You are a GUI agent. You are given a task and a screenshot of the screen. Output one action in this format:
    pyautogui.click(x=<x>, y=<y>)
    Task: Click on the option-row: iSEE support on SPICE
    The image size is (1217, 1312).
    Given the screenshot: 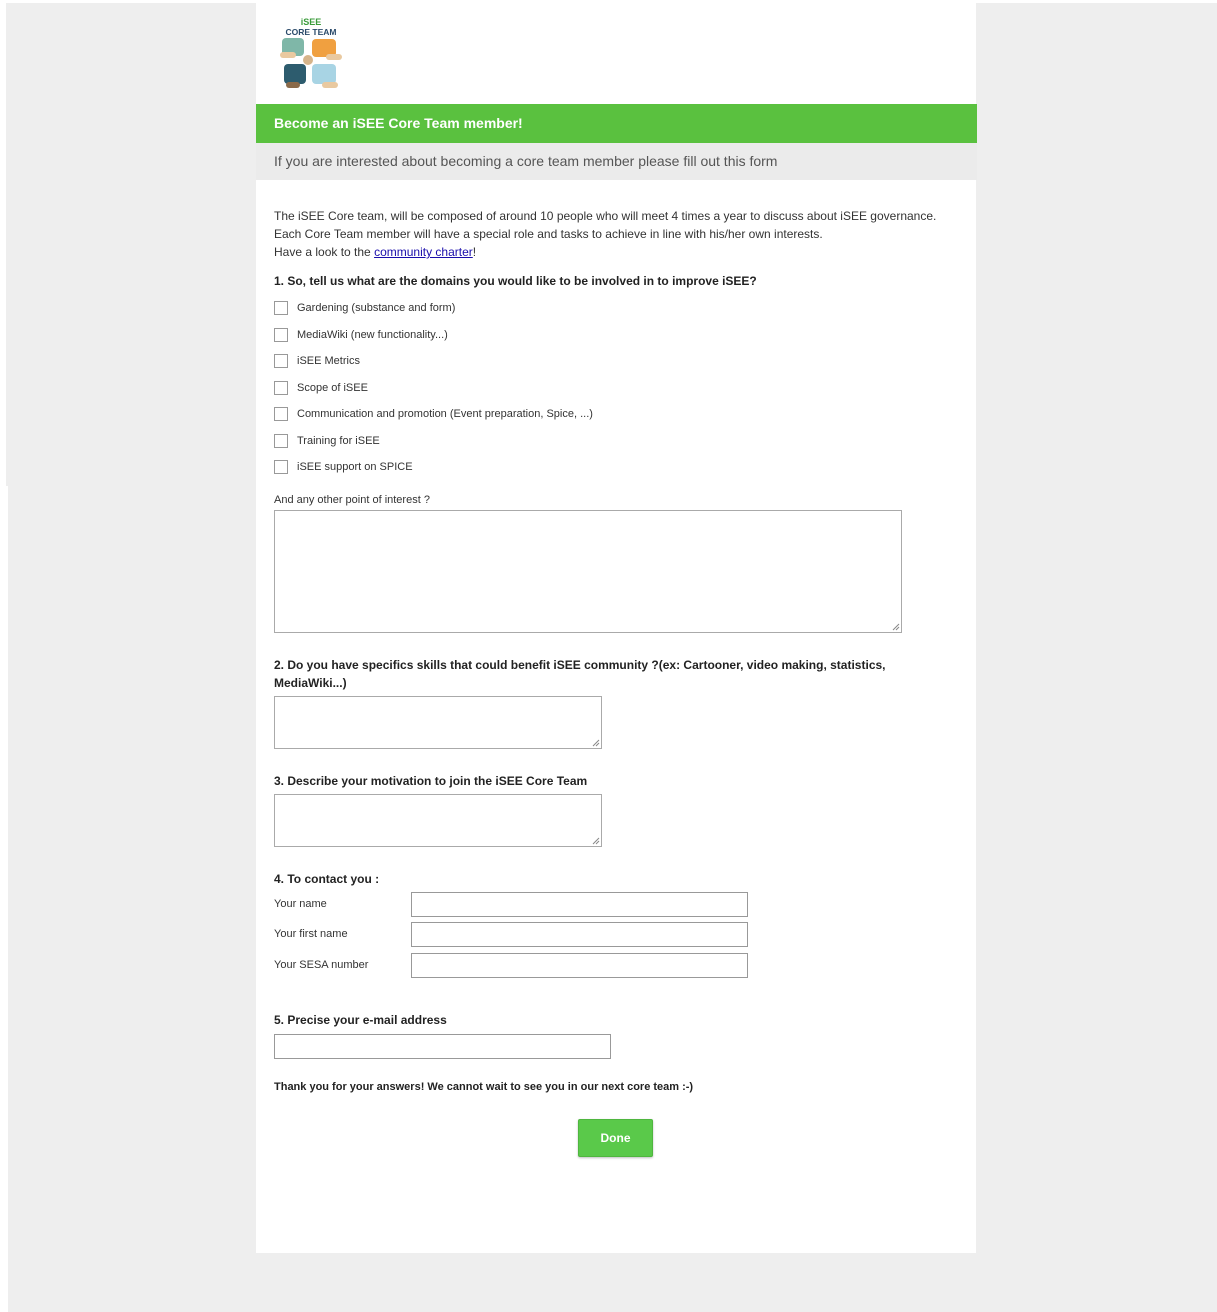 What is the action you would take?
    pyautogui.click(x=343, y=467)
    